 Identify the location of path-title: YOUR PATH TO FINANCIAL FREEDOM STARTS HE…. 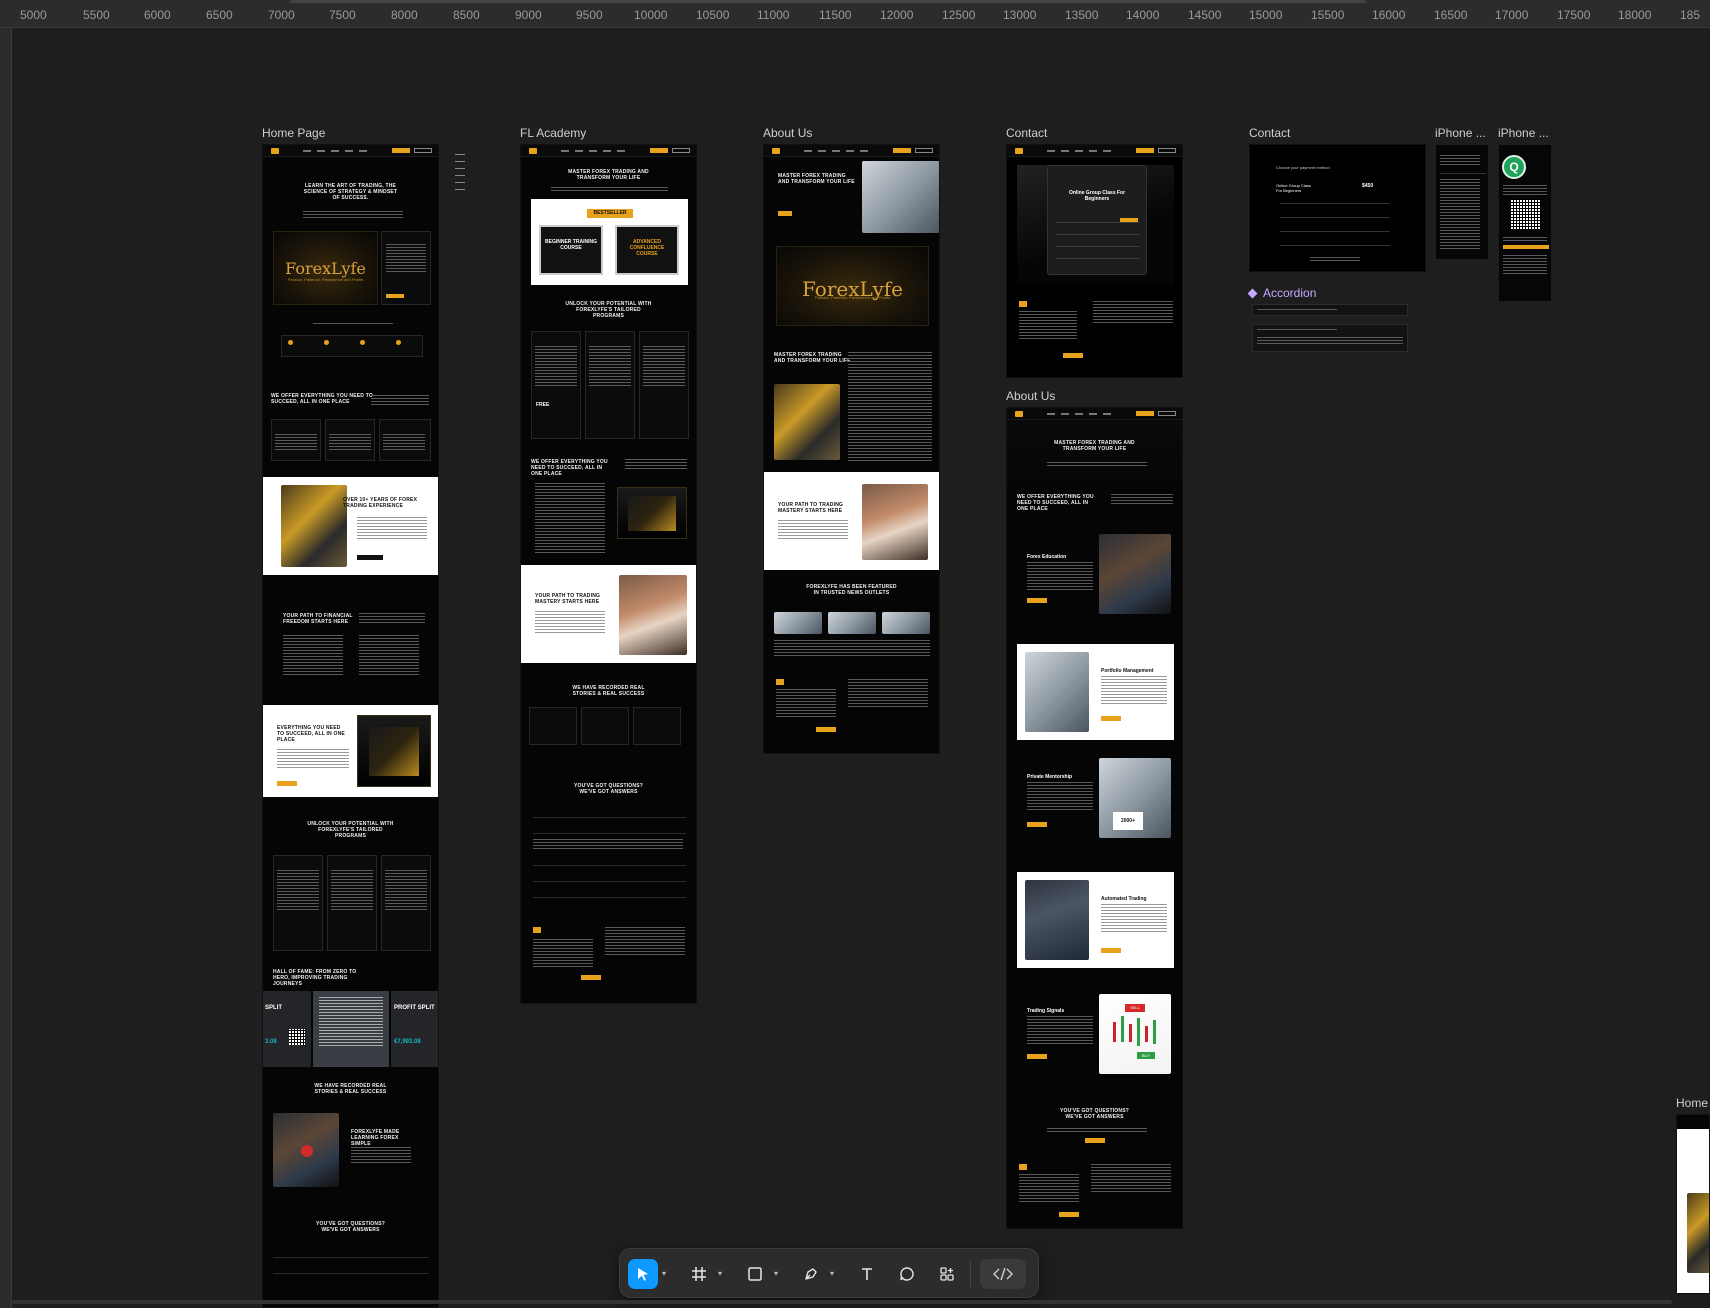
(318, 619).